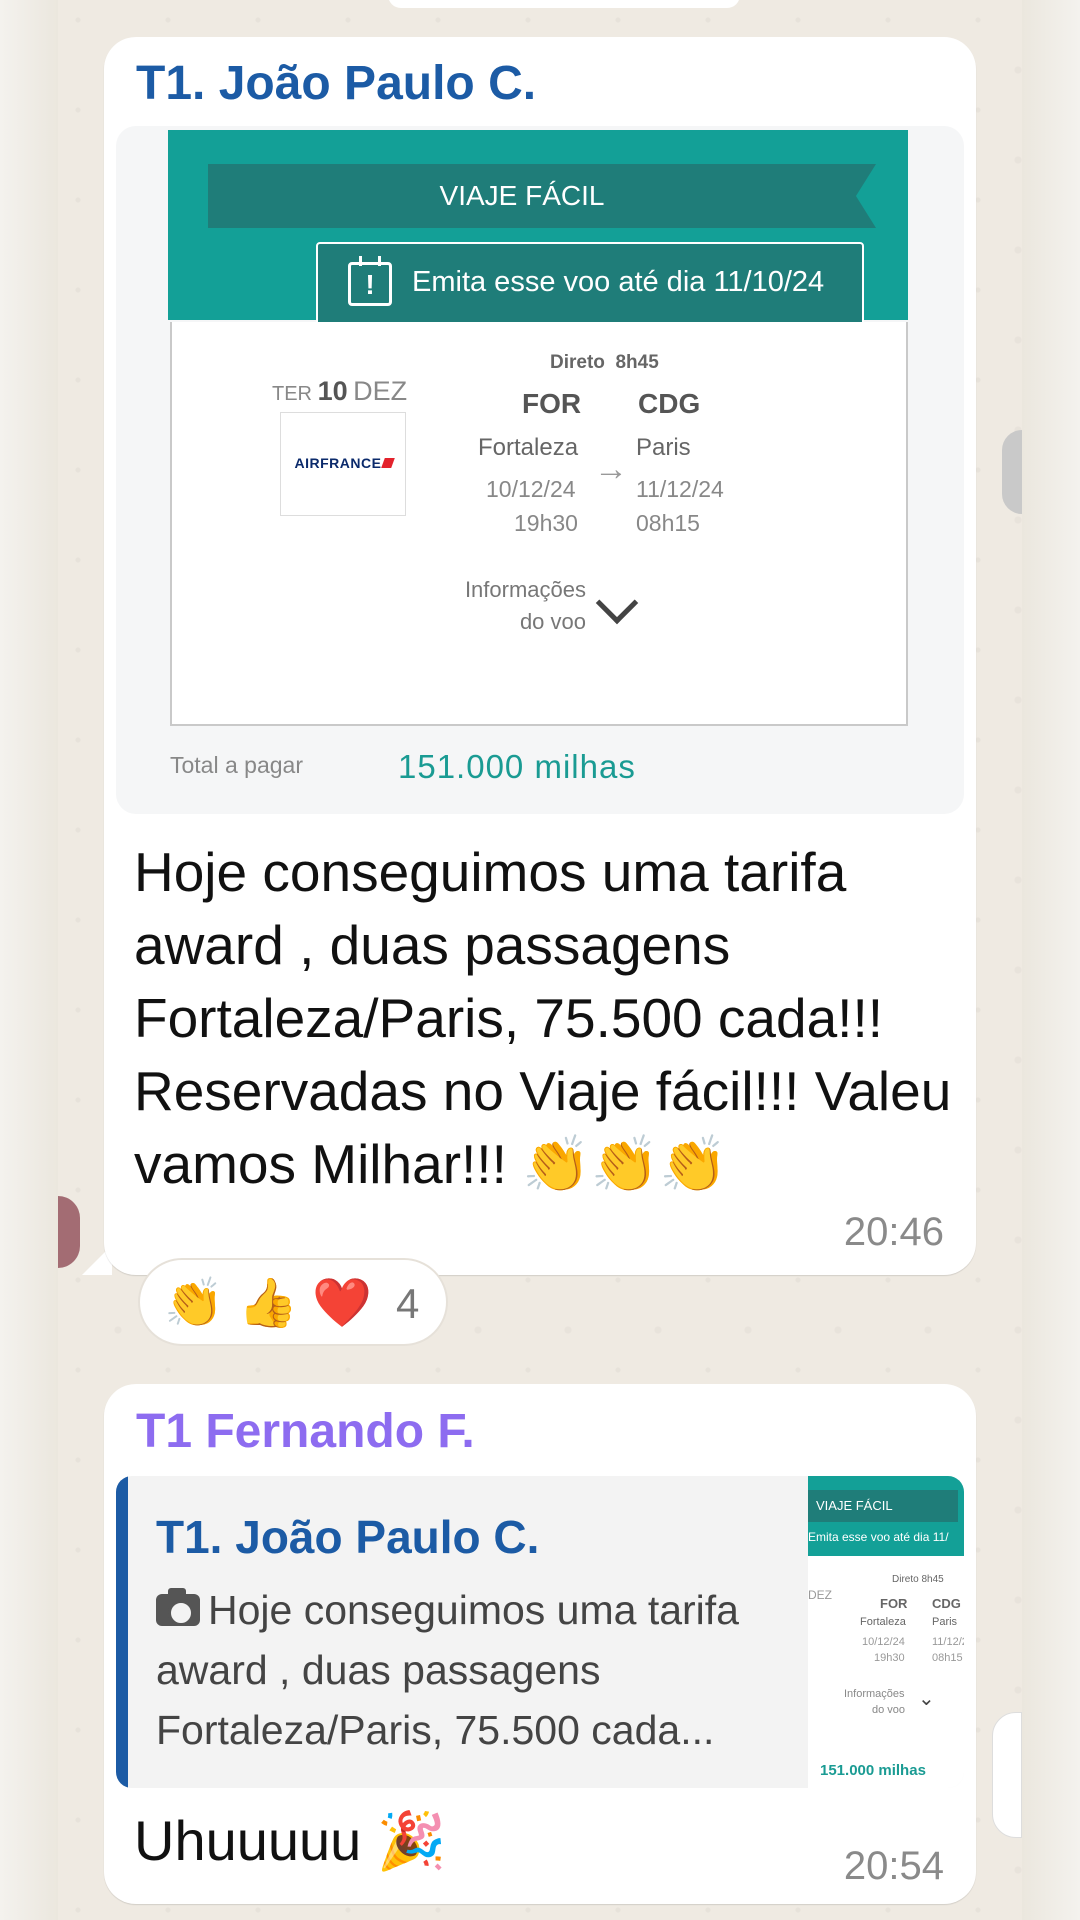 The height and width of the screenshot is (1920, 1080). Describe the element at coordinates (531, 489) in the screenshot. I see `departure-date: 10/12/24` at that location.